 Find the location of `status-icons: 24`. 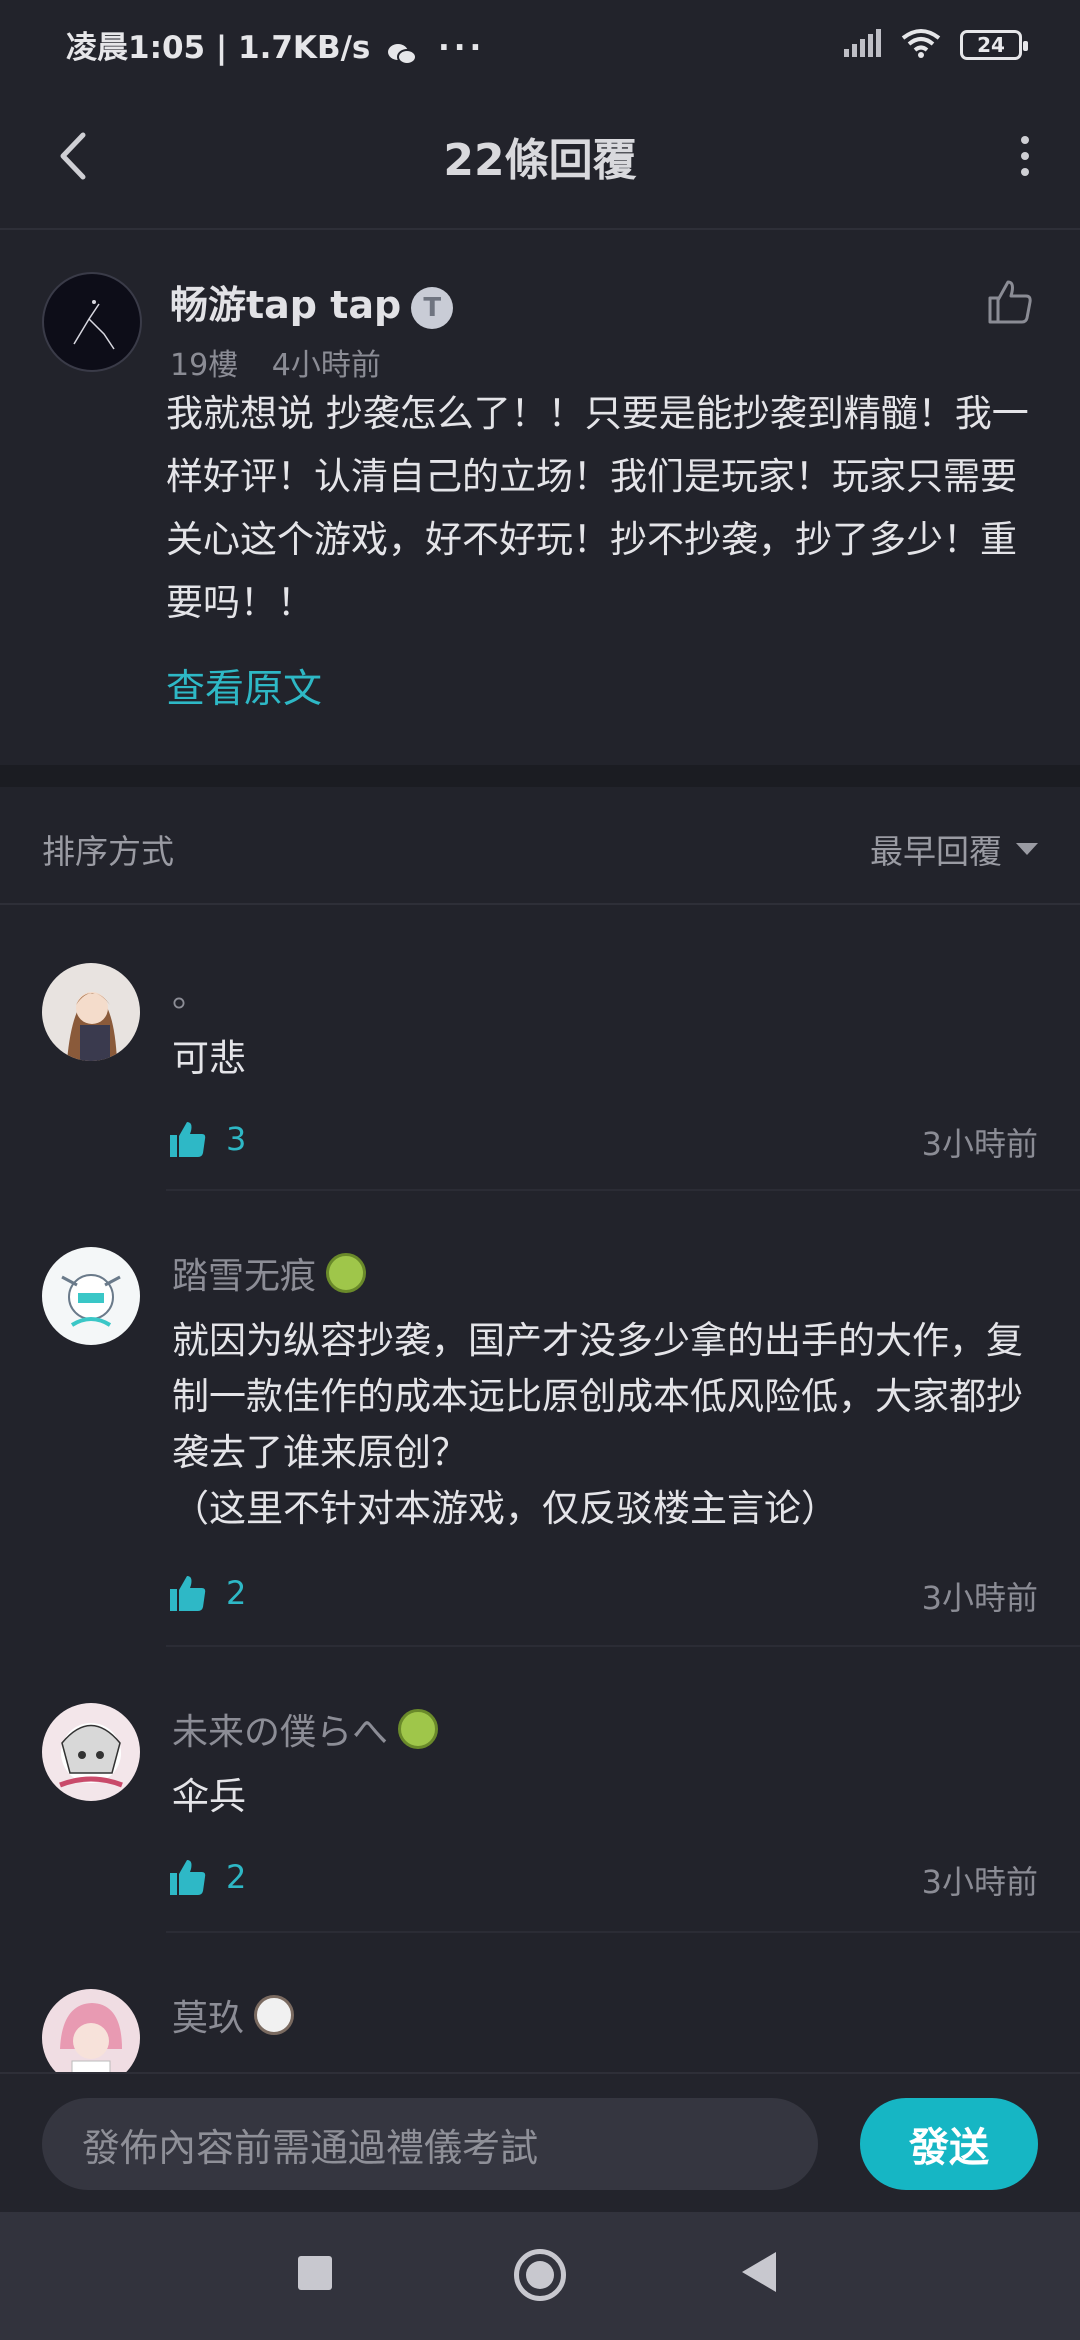

status-icons: 24 is located at coordinates (935, 45).